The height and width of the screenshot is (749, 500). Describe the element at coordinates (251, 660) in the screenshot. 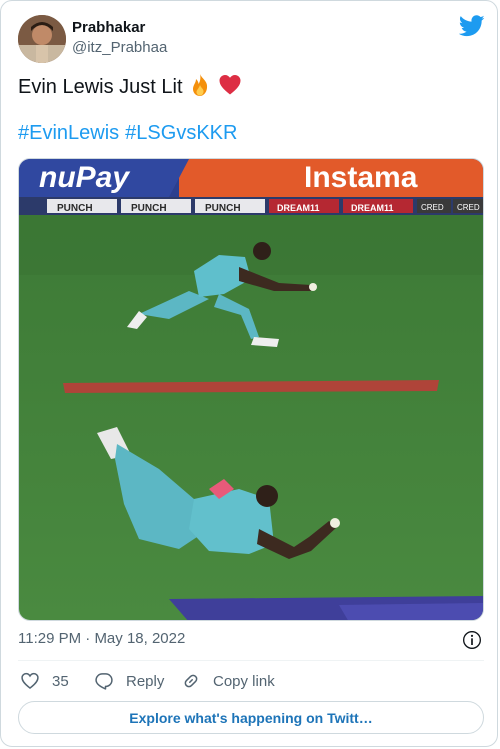

I see `divider` at that location.